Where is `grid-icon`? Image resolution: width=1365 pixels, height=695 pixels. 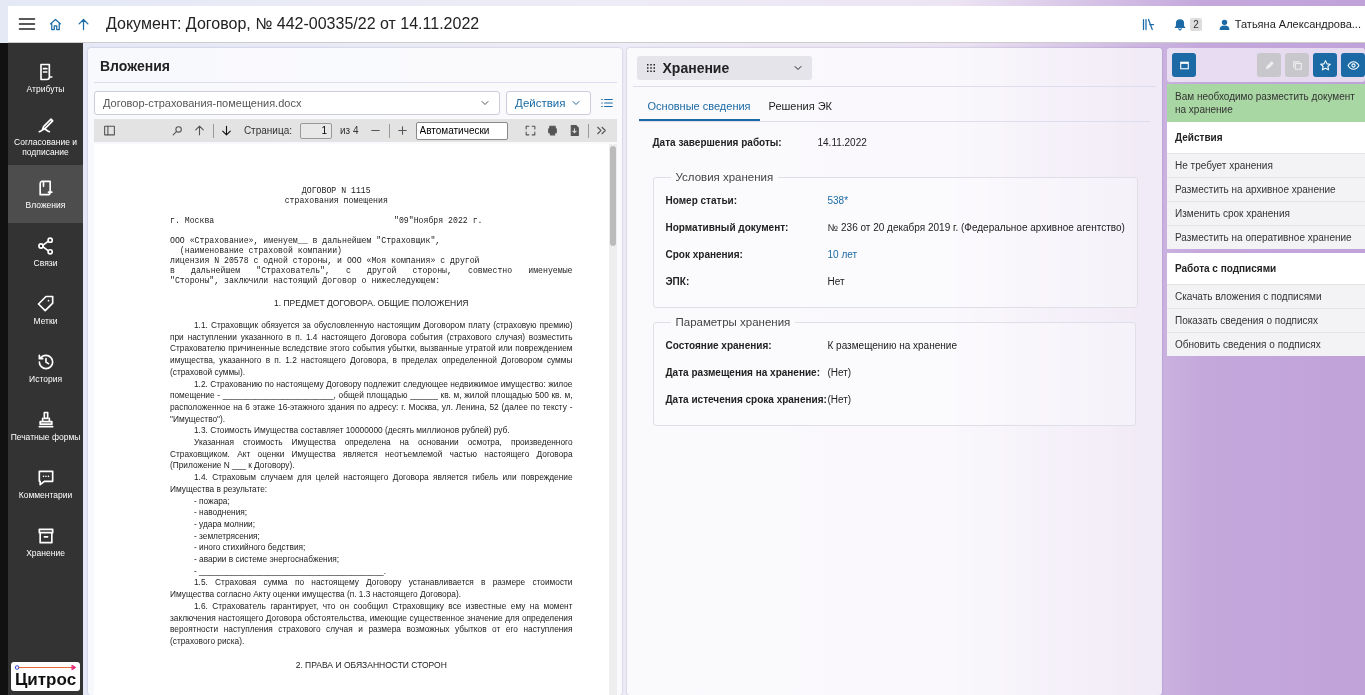 grid-icon is located at coordinates (650, 68).